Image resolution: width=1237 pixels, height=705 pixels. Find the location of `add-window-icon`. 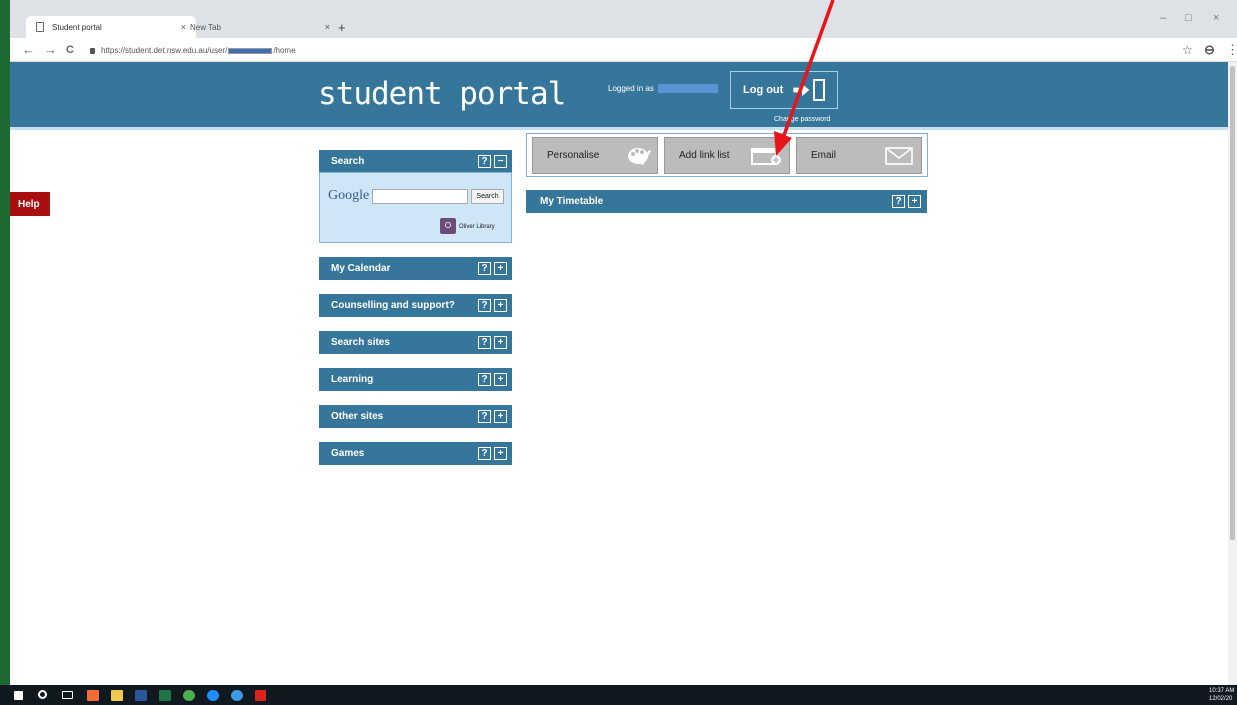

add-window-icon is located at coordinates (766, 156).